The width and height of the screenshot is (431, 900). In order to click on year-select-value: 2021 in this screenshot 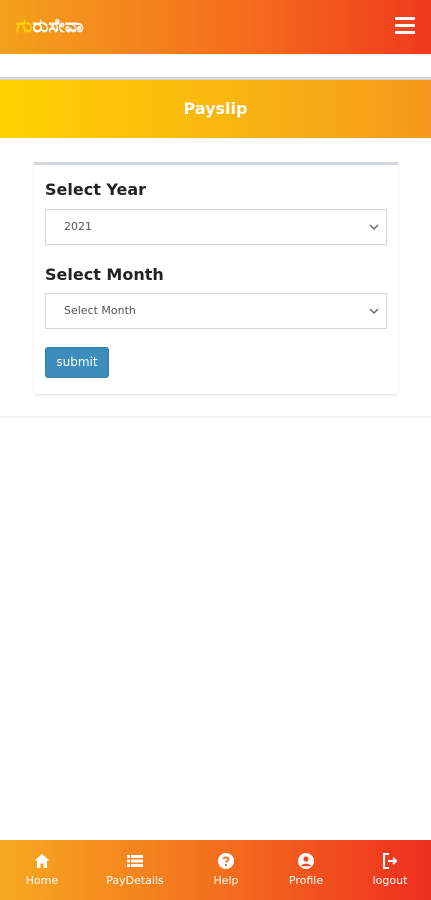, I will do `click(78, 226)`.